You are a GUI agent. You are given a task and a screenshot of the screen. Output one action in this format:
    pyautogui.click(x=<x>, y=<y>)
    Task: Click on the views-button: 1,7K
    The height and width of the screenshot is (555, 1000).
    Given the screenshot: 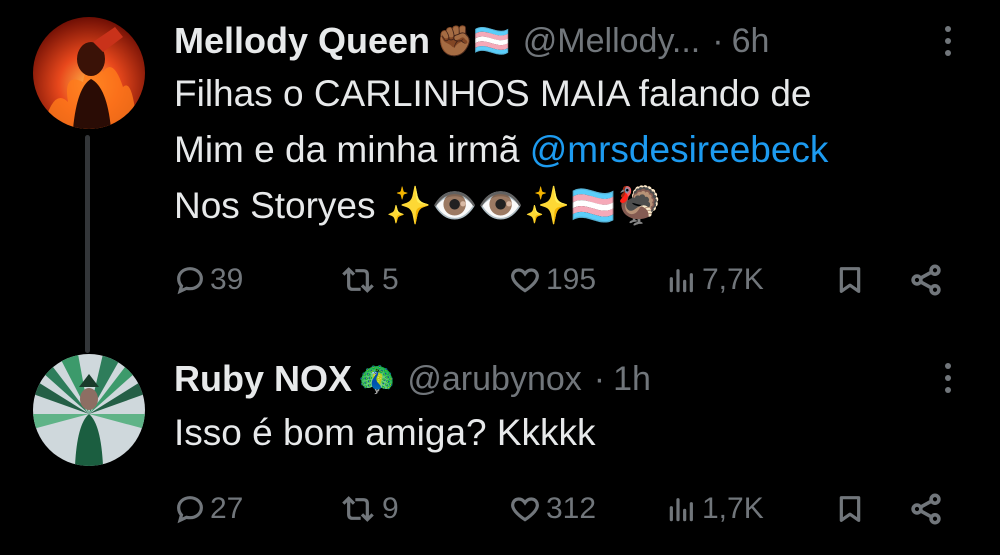 What is the action you would take?
    pyautogui.click(x=715, y=509)
    